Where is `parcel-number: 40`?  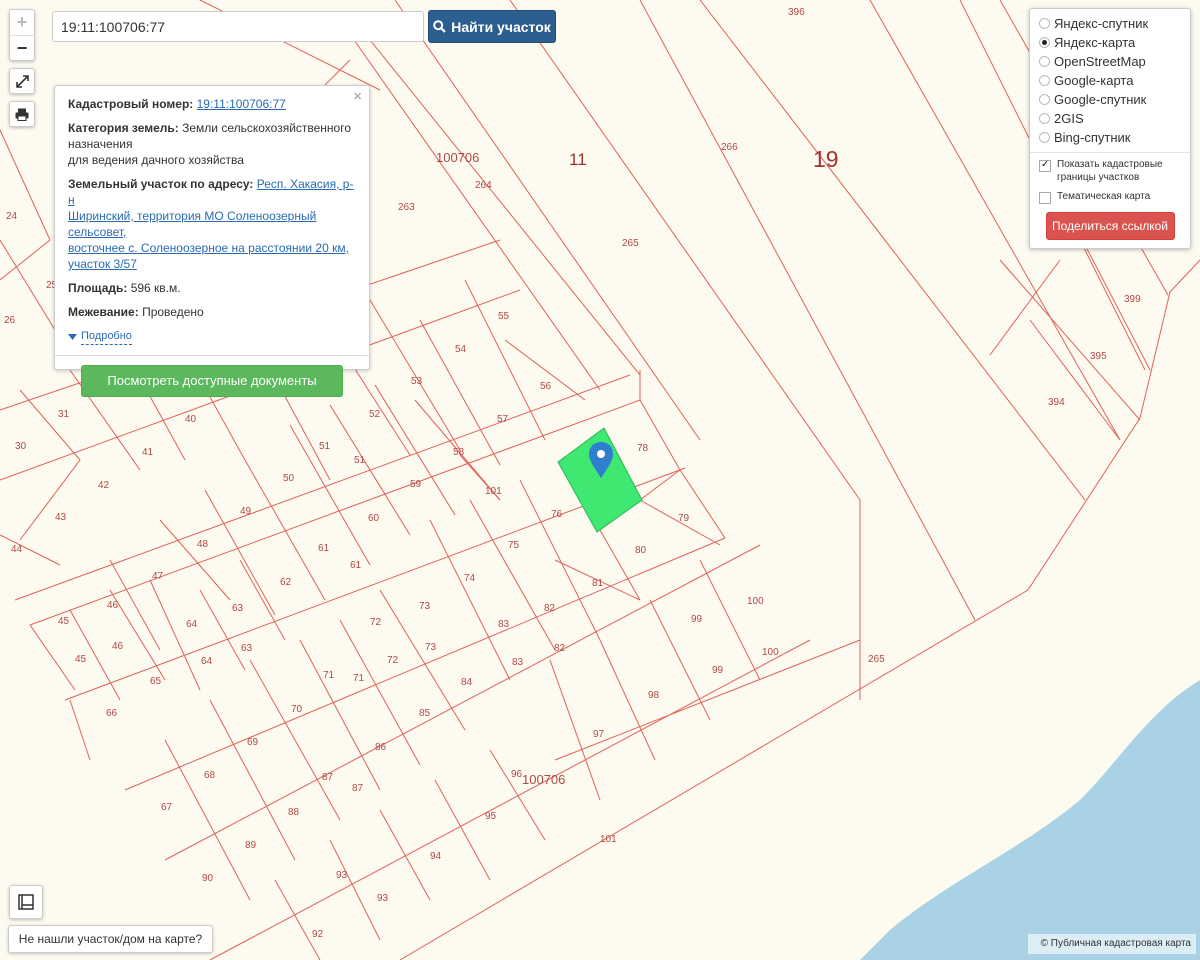 parcel-number: 40 is located at coordinates (191, 419).